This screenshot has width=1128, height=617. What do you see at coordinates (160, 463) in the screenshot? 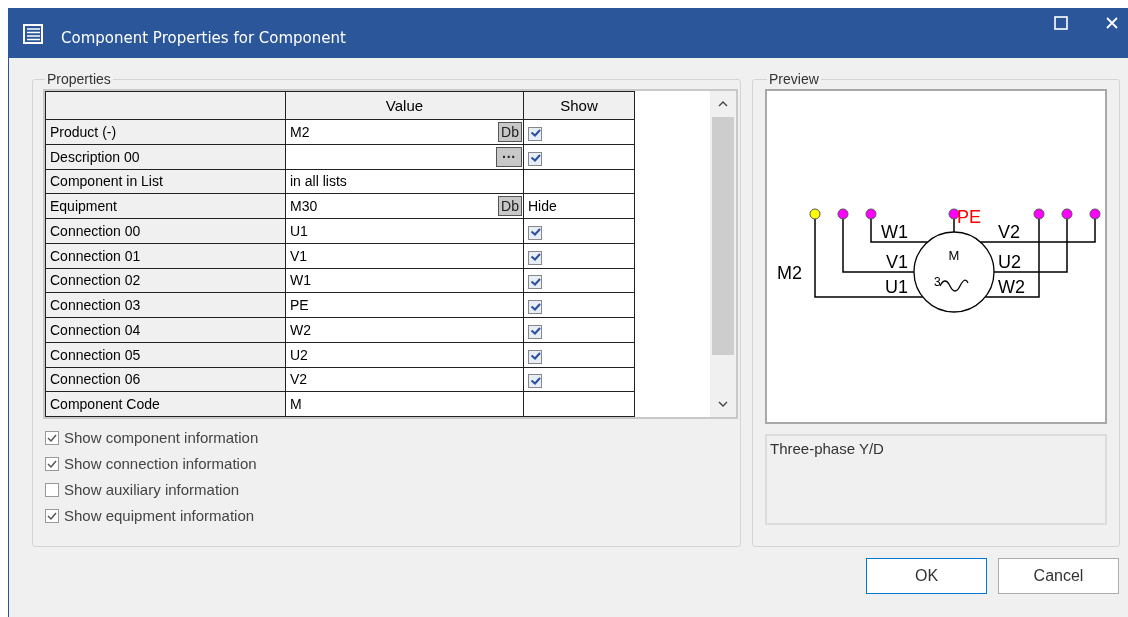
I see `checkbox-label: Show connection information` at bounding box center [160, 463].